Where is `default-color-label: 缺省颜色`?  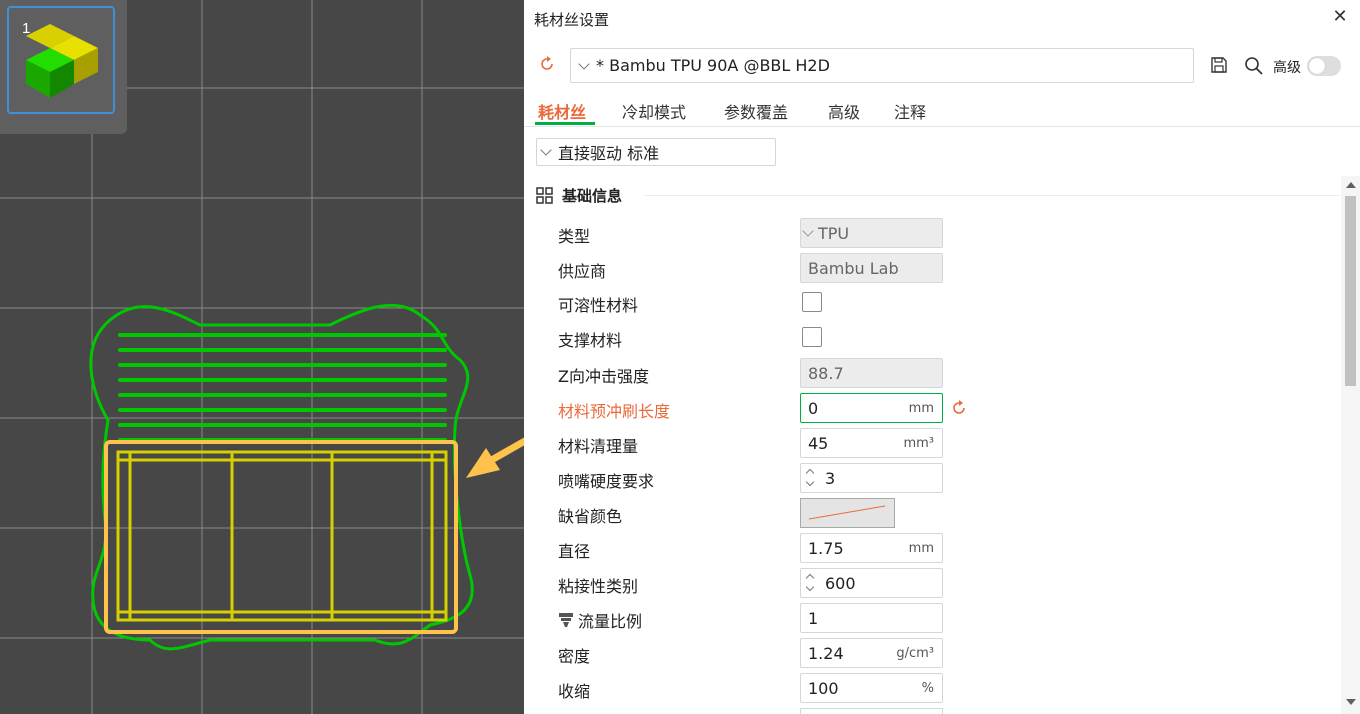
default-color-label: 缺省颜色 is located at coordinates (590, 516).